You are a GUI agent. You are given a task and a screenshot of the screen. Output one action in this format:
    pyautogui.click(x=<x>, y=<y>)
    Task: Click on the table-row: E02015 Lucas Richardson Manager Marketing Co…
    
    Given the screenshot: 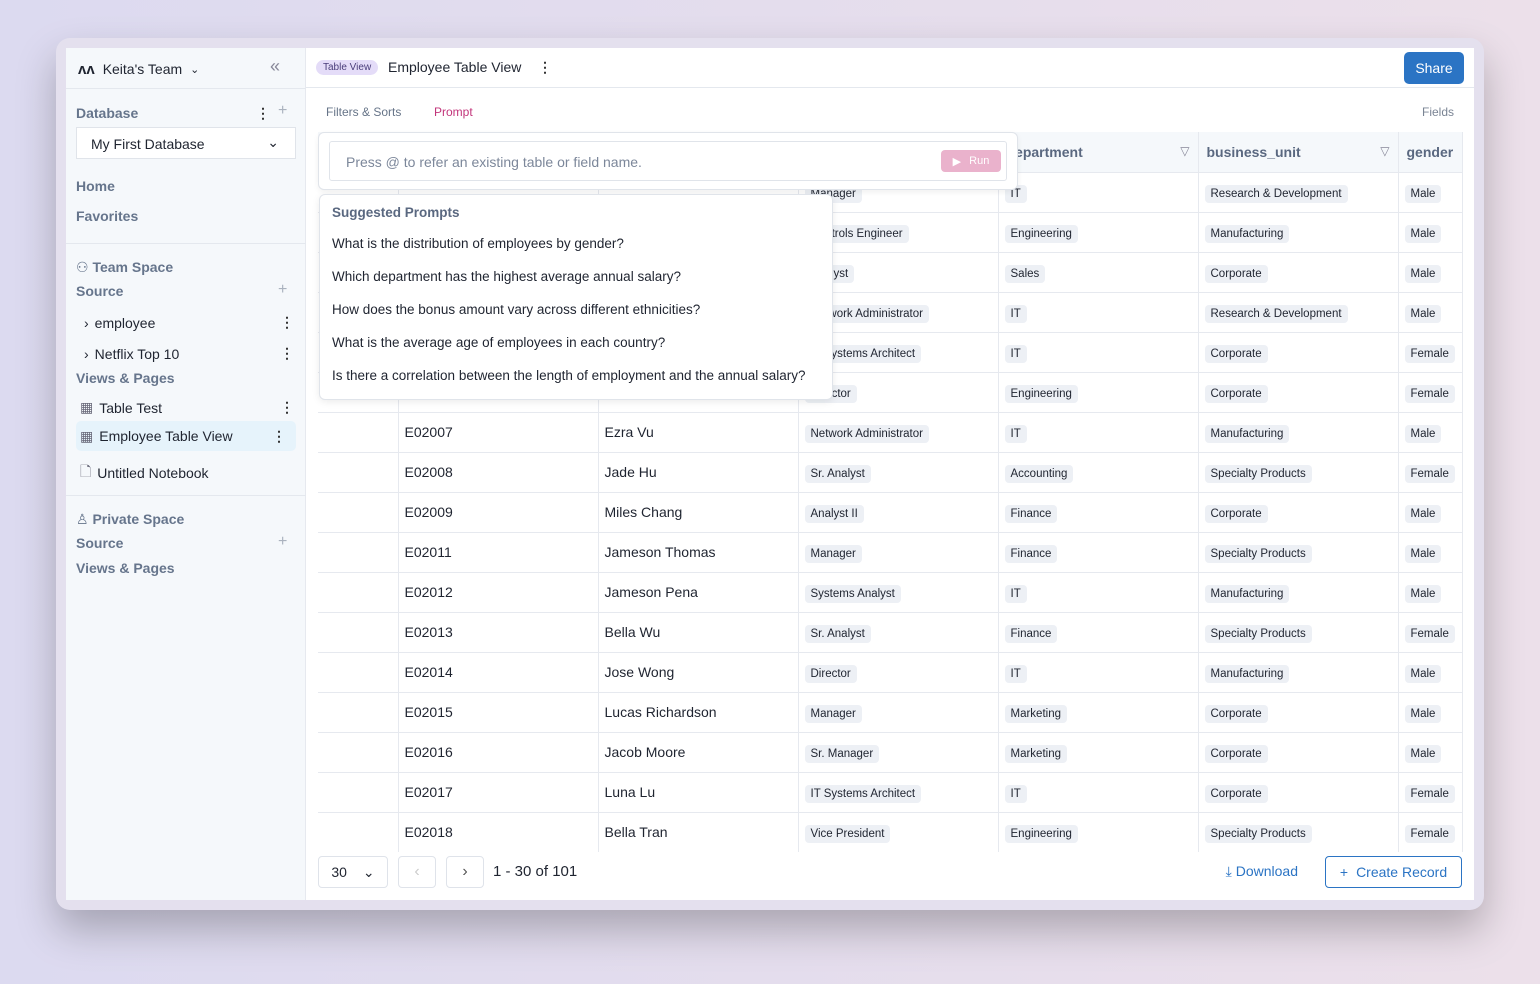 What is the action you would take?
    pyautogui.click(x=890, y=711)
    